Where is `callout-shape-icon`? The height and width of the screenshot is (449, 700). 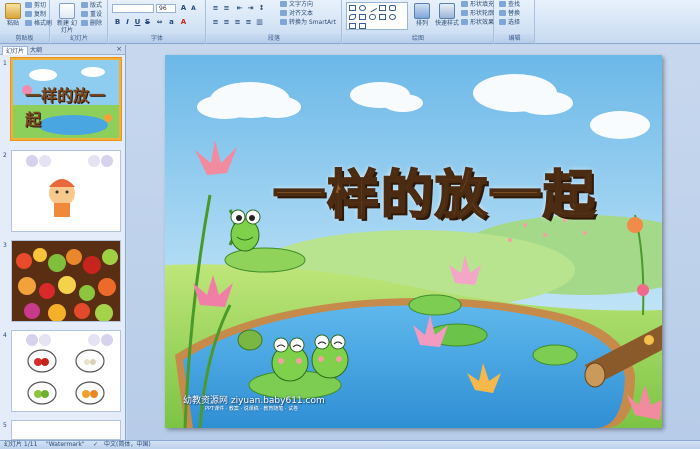 callout-shape-icon is located at coordinates (352, 26).